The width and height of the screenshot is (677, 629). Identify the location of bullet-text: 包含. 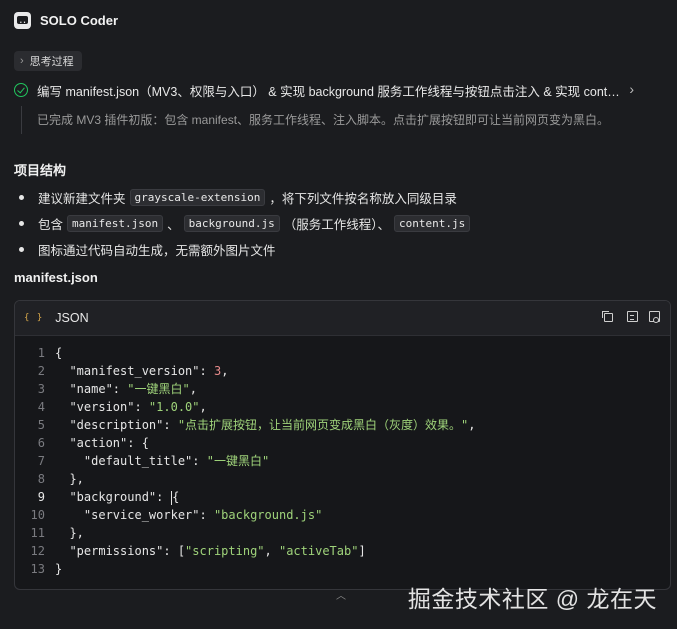
(51, 224).